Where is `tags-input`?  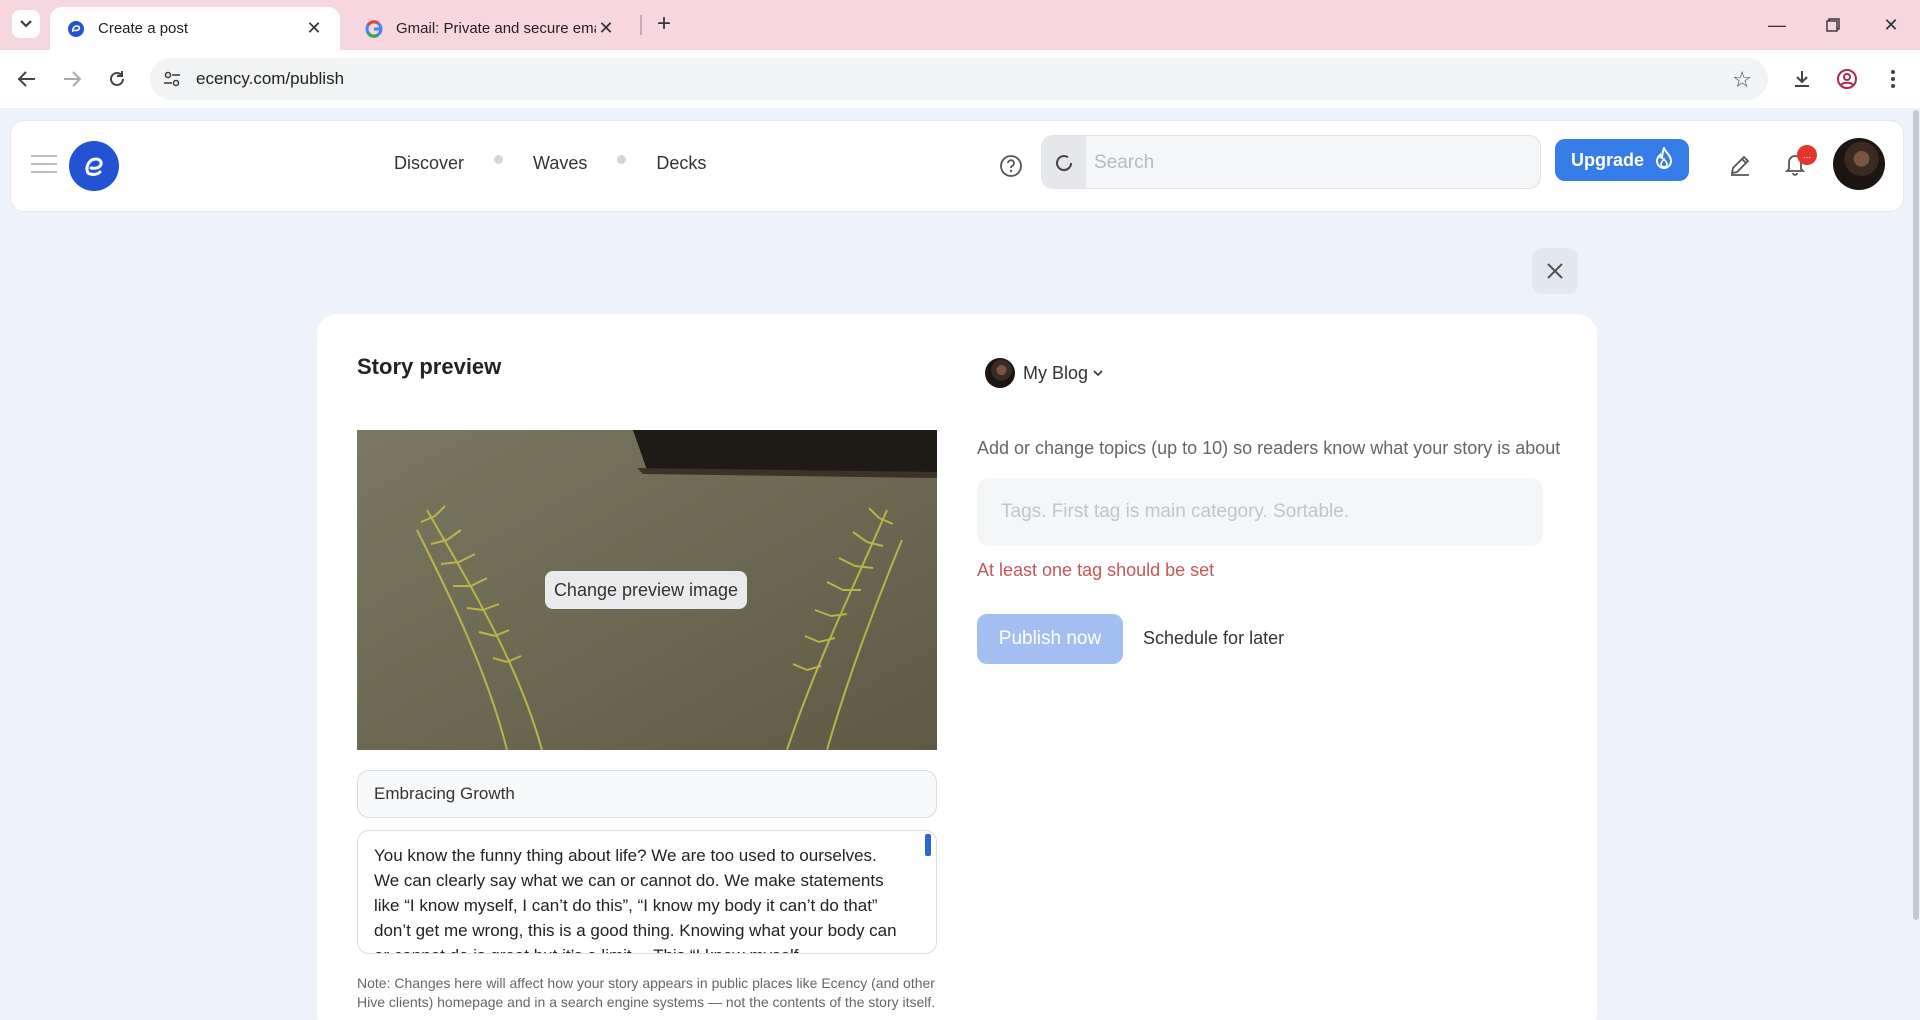
tags-input is located at coordinates (1260, 512).